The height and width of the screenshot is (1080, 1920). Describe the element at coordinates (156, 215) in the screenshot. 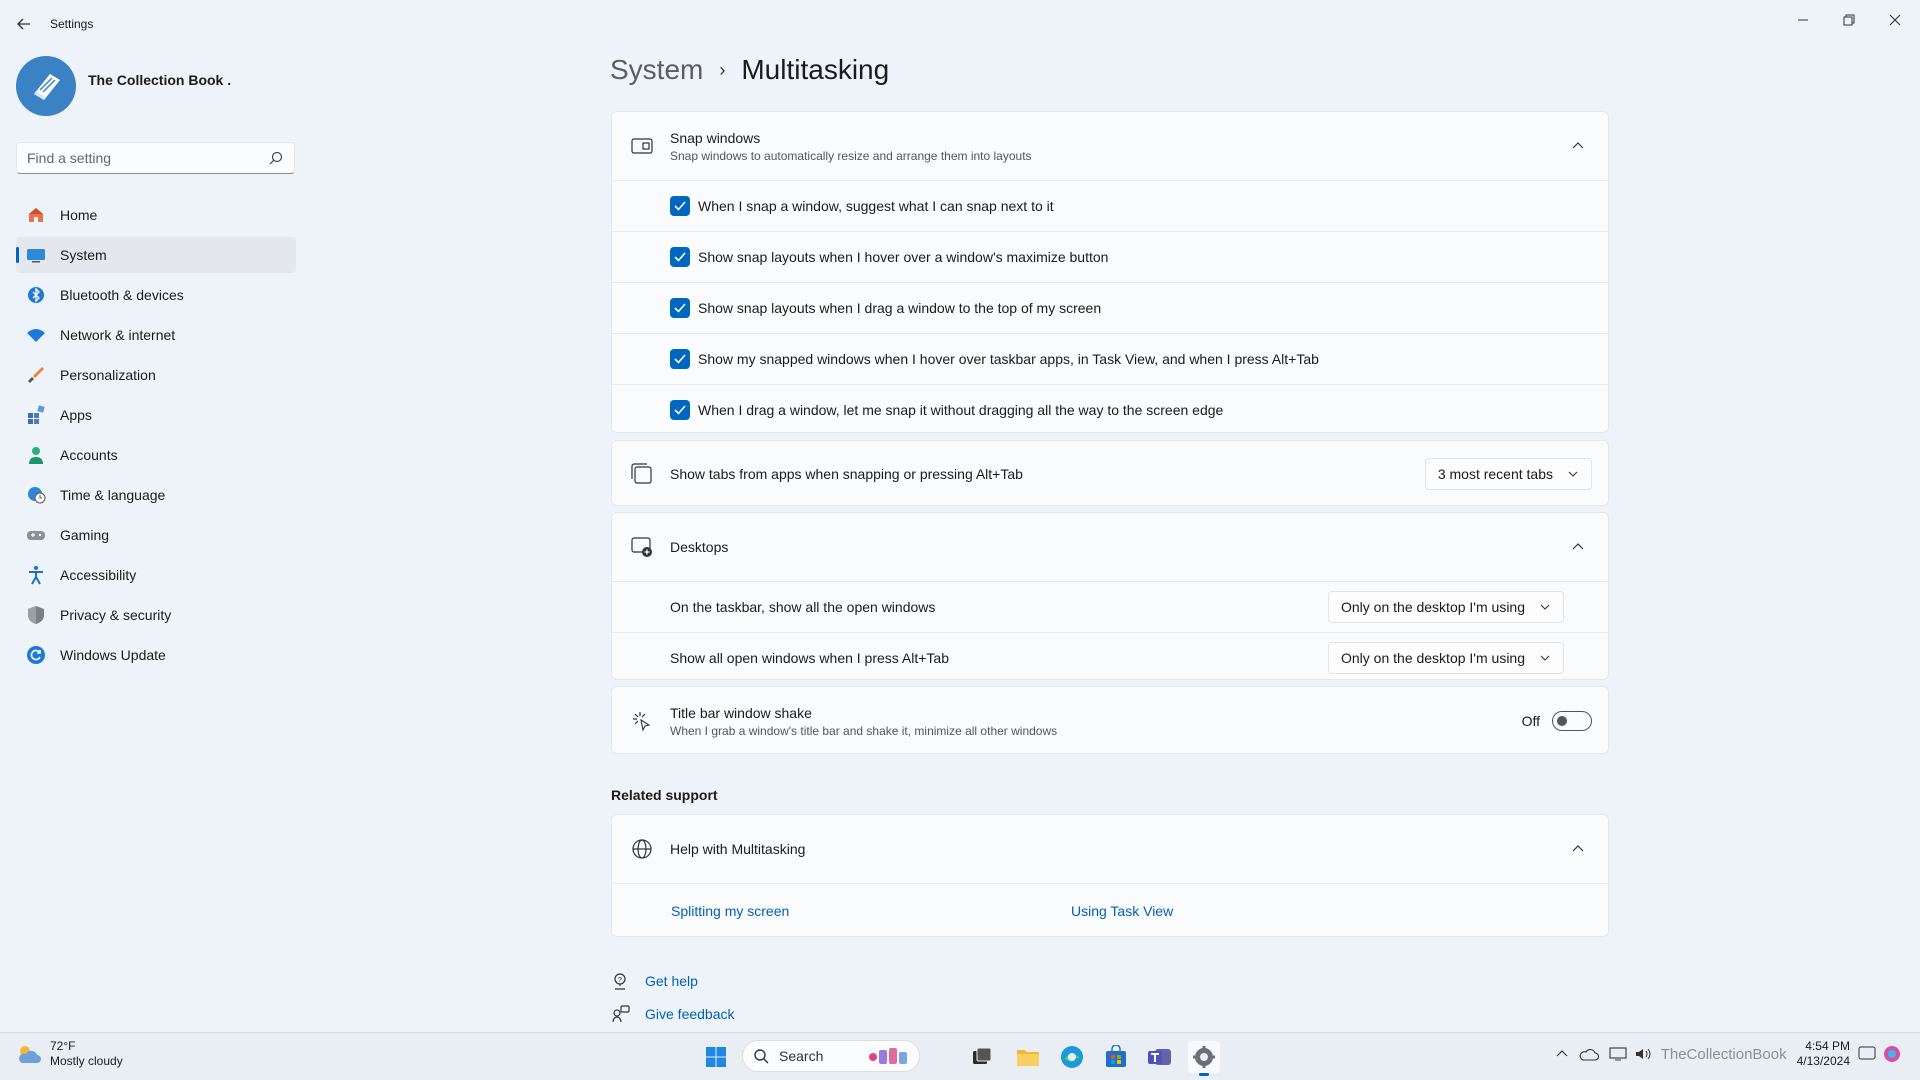

I see `sidebar-item-home: Home` at that location.